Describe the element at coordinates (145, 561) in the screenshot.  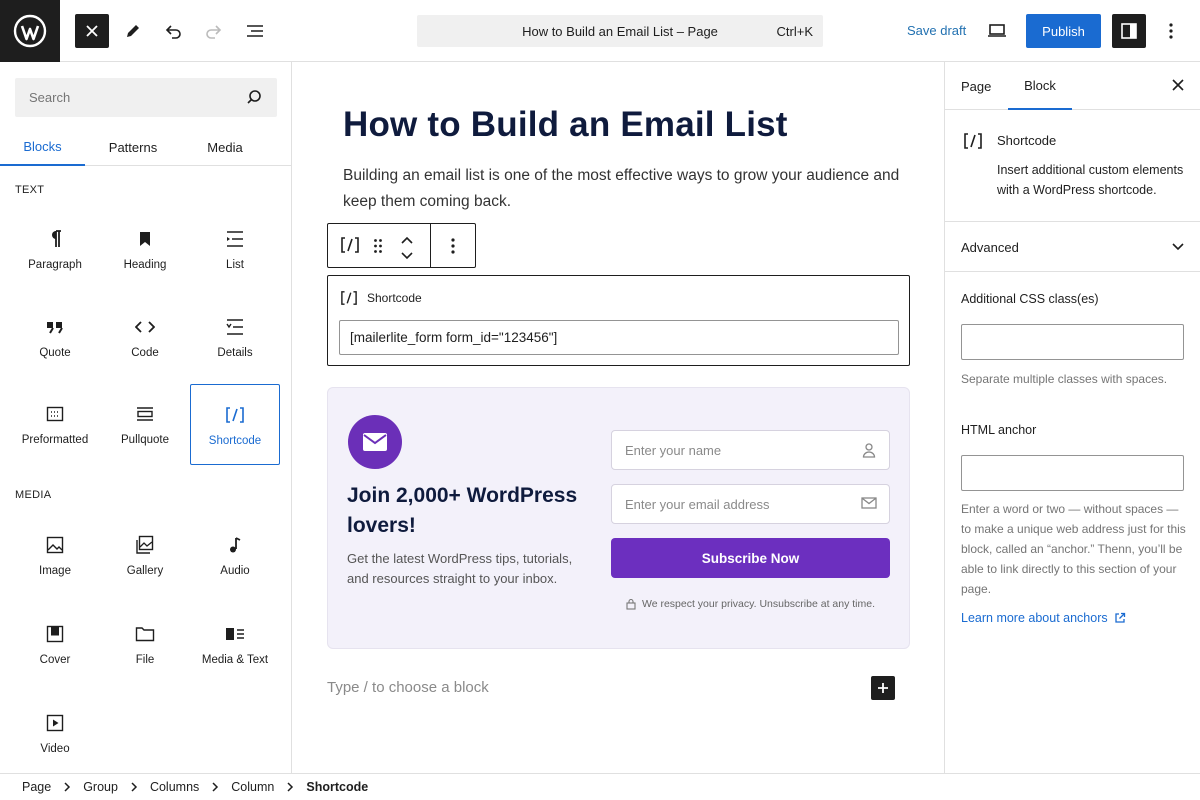
I see `block-gallery: Gallery` at that location.